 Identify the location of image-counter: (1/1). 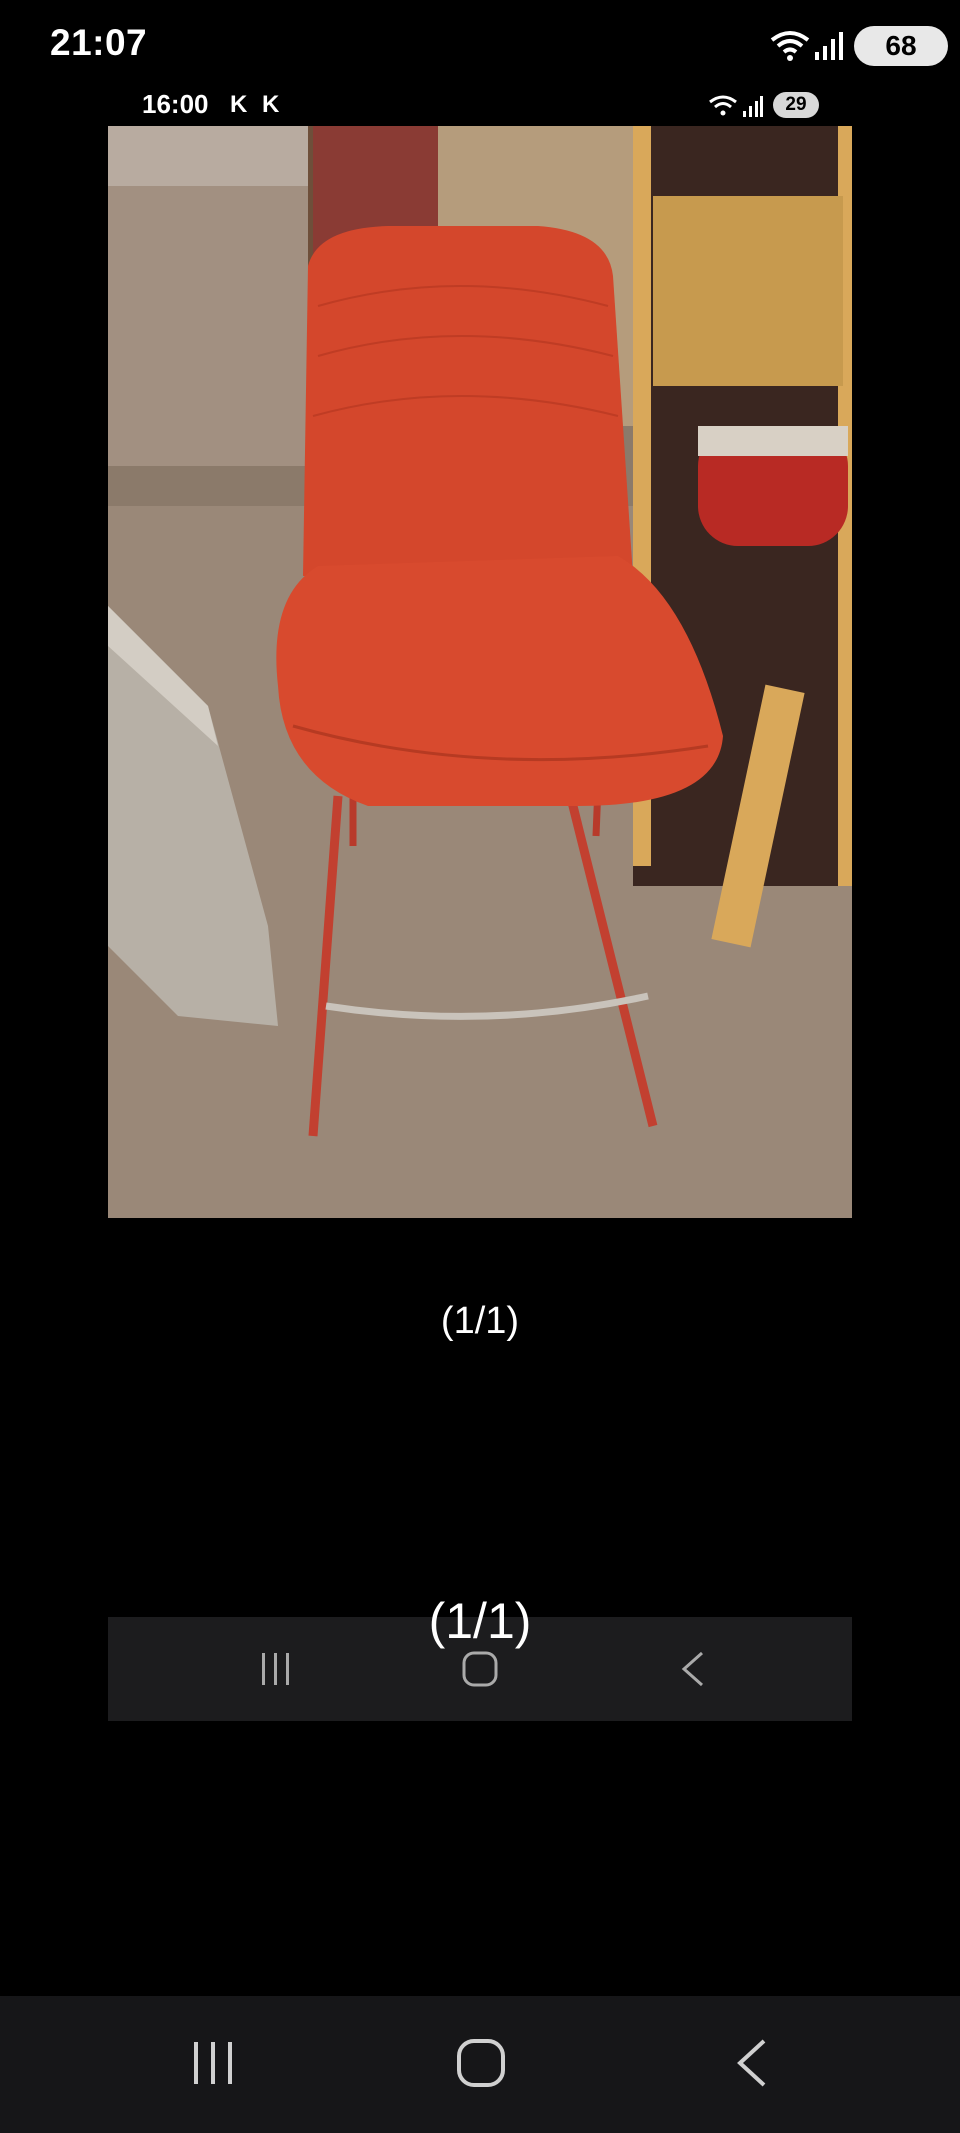
(480, 1321).